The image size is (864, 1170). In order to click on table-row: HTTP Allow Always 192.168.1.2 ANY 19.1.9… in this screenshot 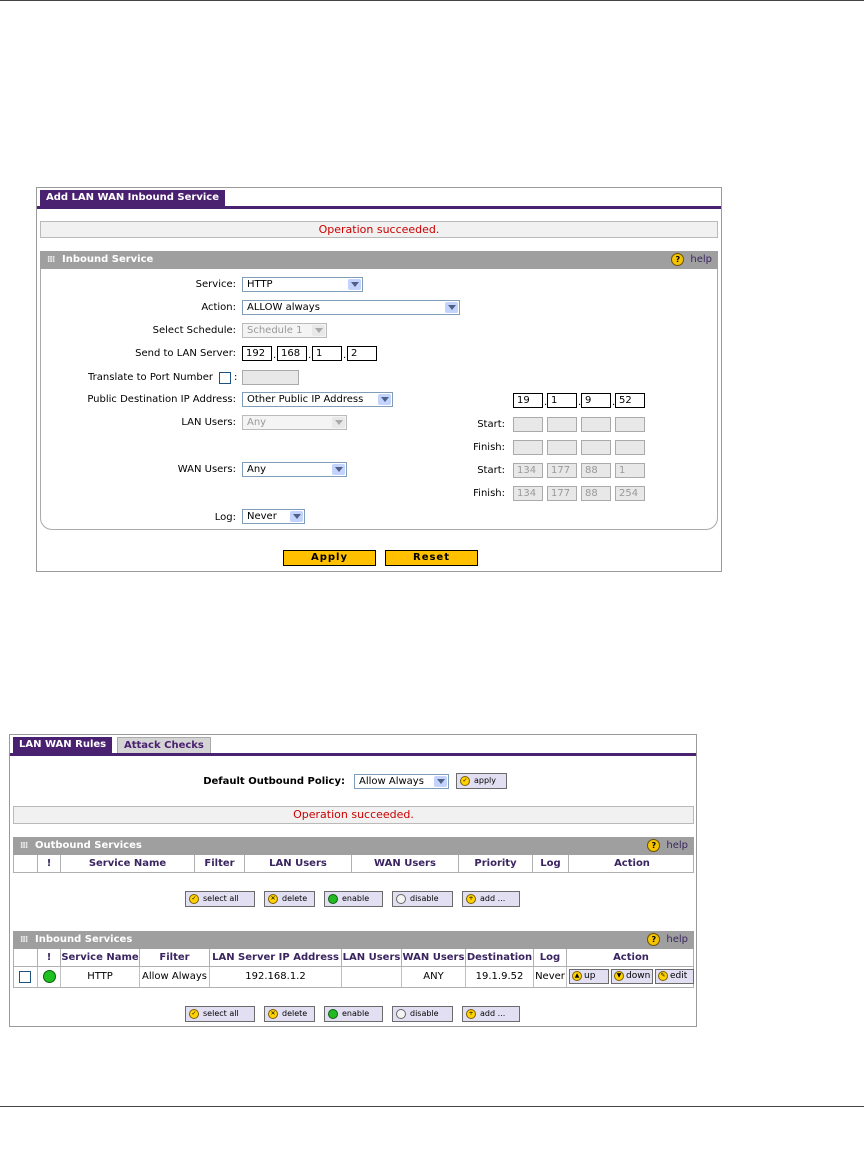, I will do `click(353, 977)`.